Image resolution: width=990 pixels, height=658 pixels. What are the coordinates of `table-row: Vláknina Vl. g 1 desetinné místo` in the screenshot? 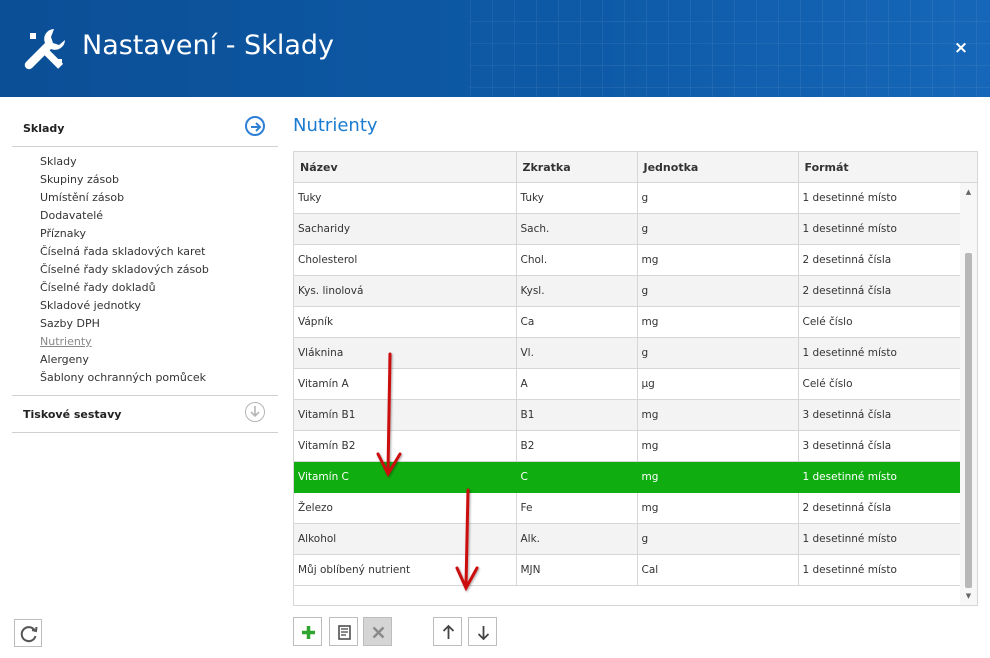 It's located at (627, 353).